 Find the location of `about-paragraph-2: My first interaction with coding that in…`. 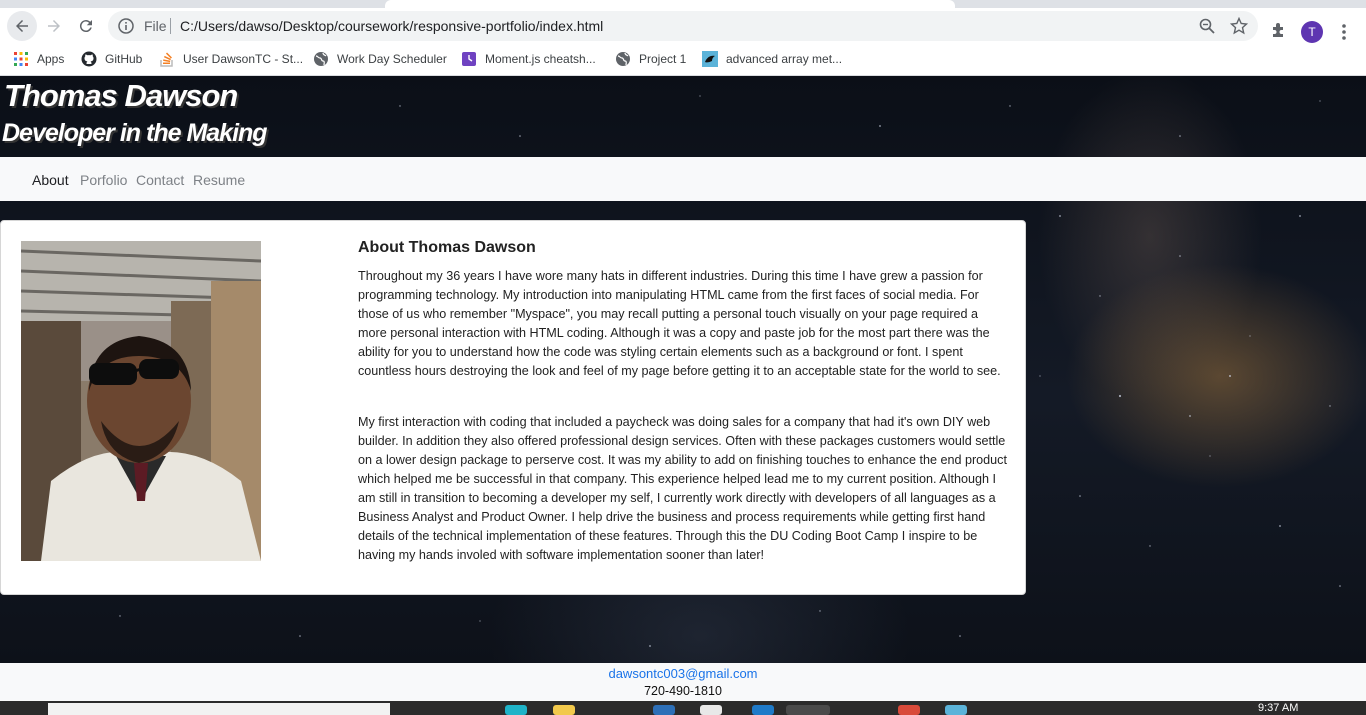

about-paragraph-2: My first interaction with coding that in… is located at coordinates (682, 488).